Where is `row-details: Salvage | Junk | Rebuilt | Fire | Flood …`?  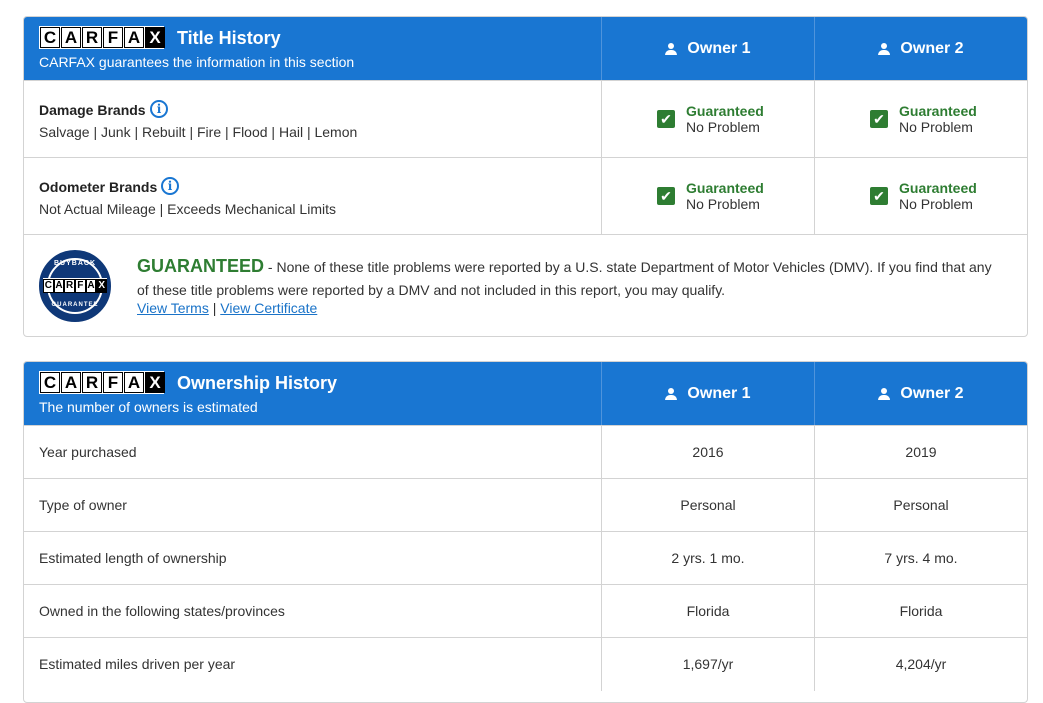
row-details: Salvage | Junk | Rebuilt | Fire | Flood … is located at coordinates (198, 132).